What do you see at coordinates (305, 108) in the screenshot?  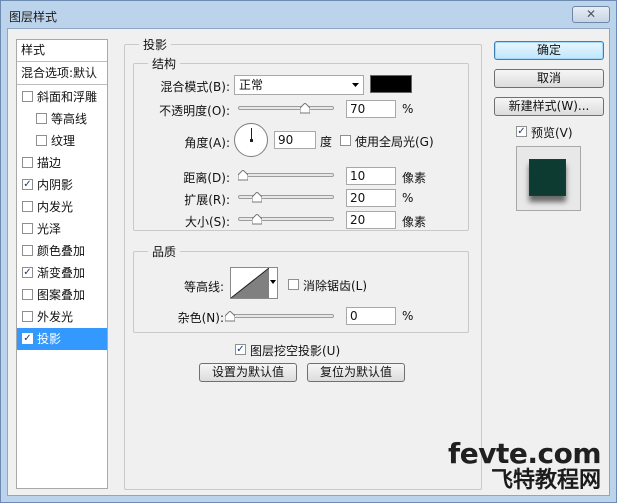 I see `opacity-slider-thumb` at bounding box center [305, 108].